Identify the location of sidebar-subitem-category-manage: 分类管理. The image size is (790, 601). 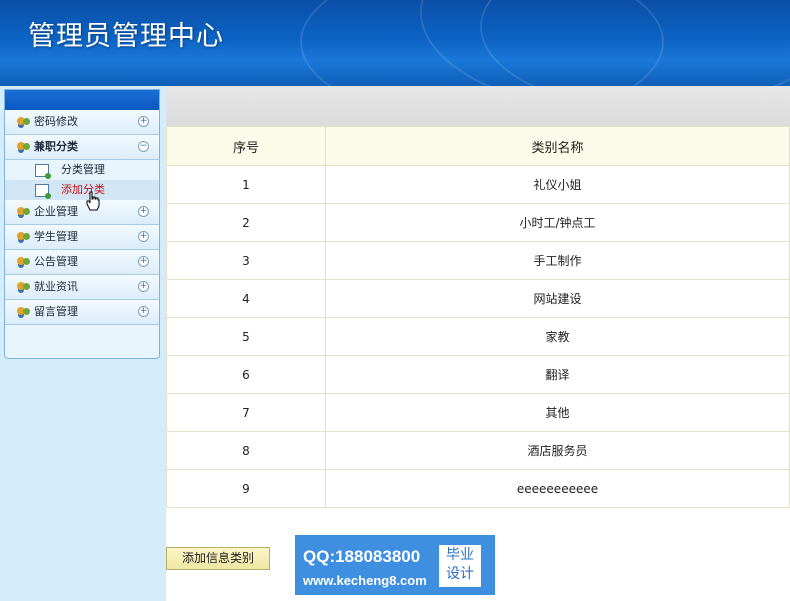
(82, 170).